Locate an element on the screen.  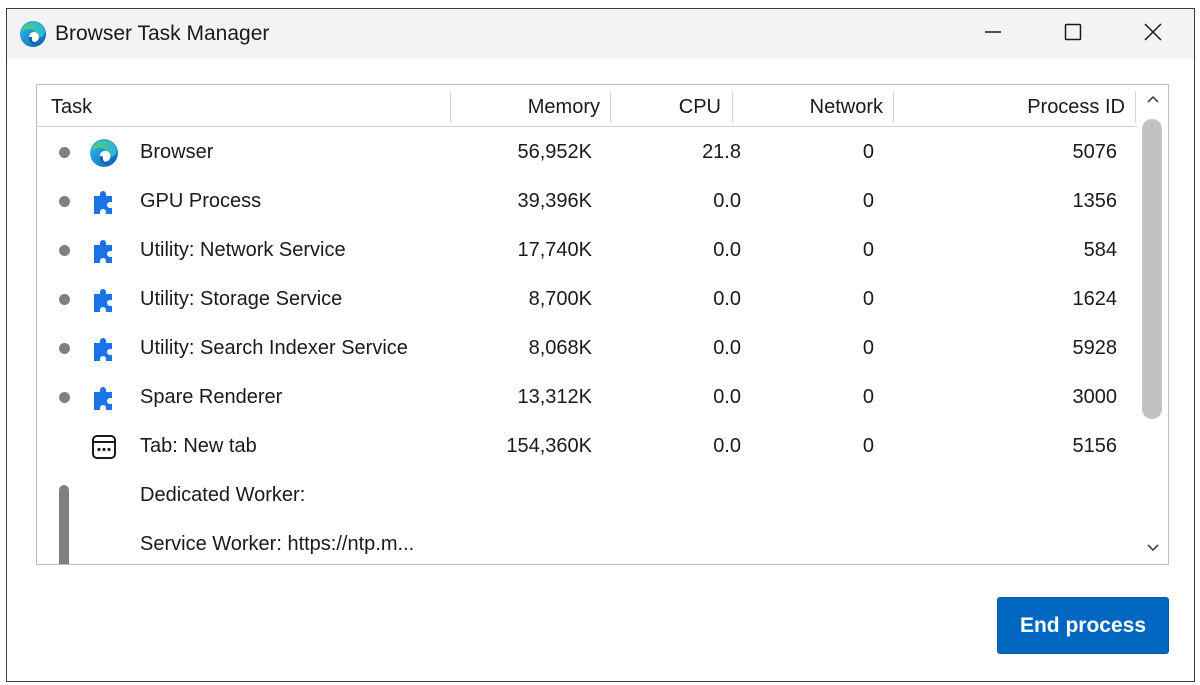
maximize-icon is located at coordinates (1073, 34).